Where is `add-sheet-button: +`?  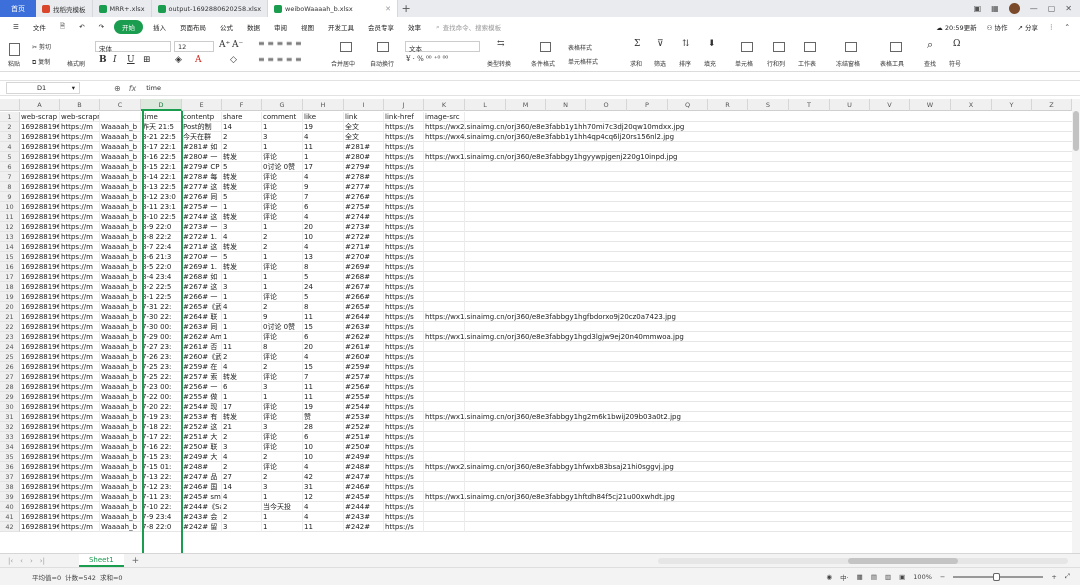 add-sheet-button: + is located at coordinates (136, 561).